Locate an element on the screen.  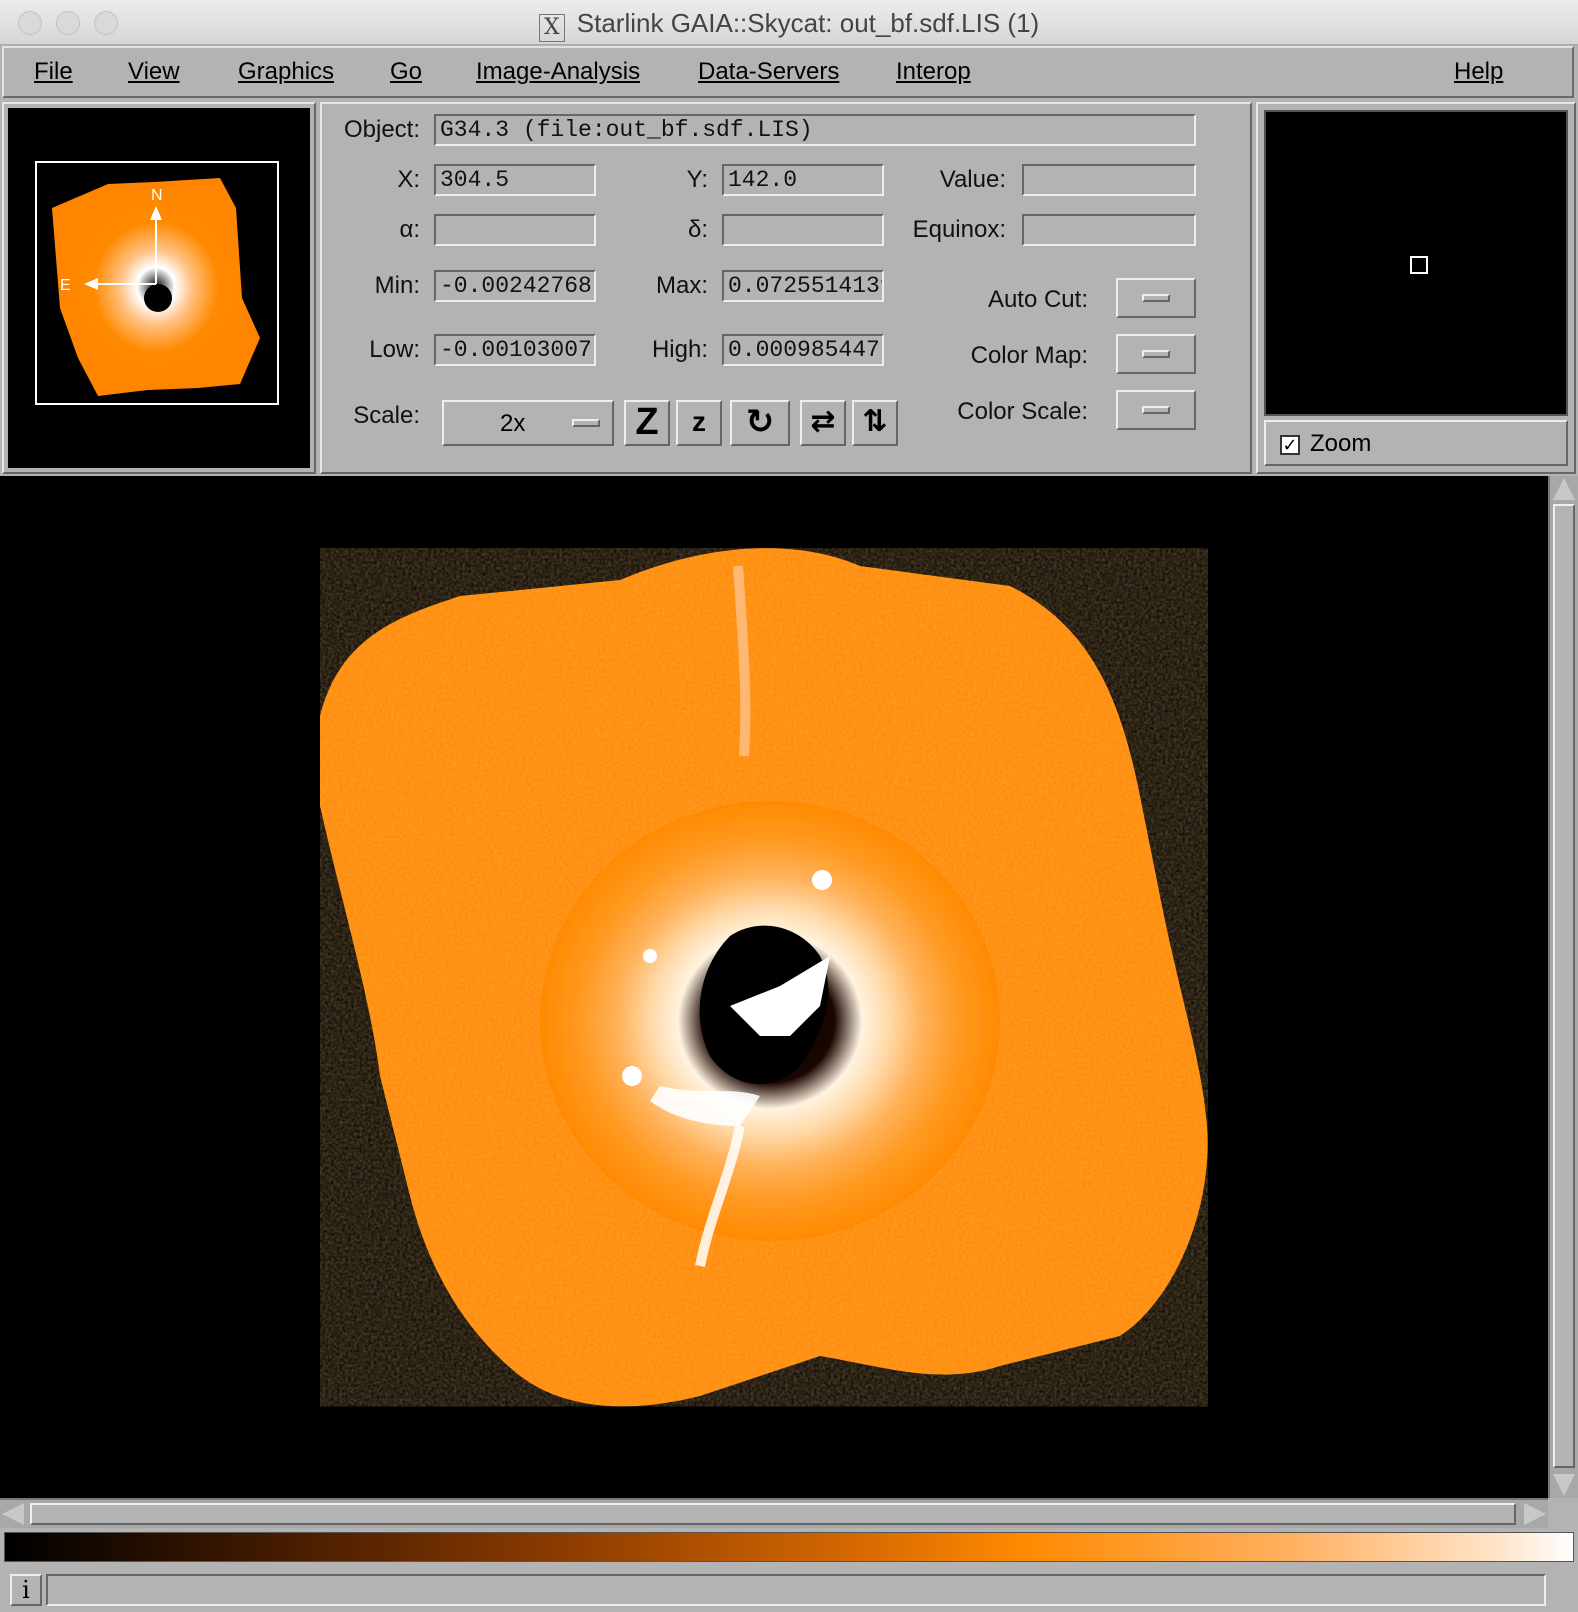
color-map-label: Color Map: is located at coordinates (1029, 355).